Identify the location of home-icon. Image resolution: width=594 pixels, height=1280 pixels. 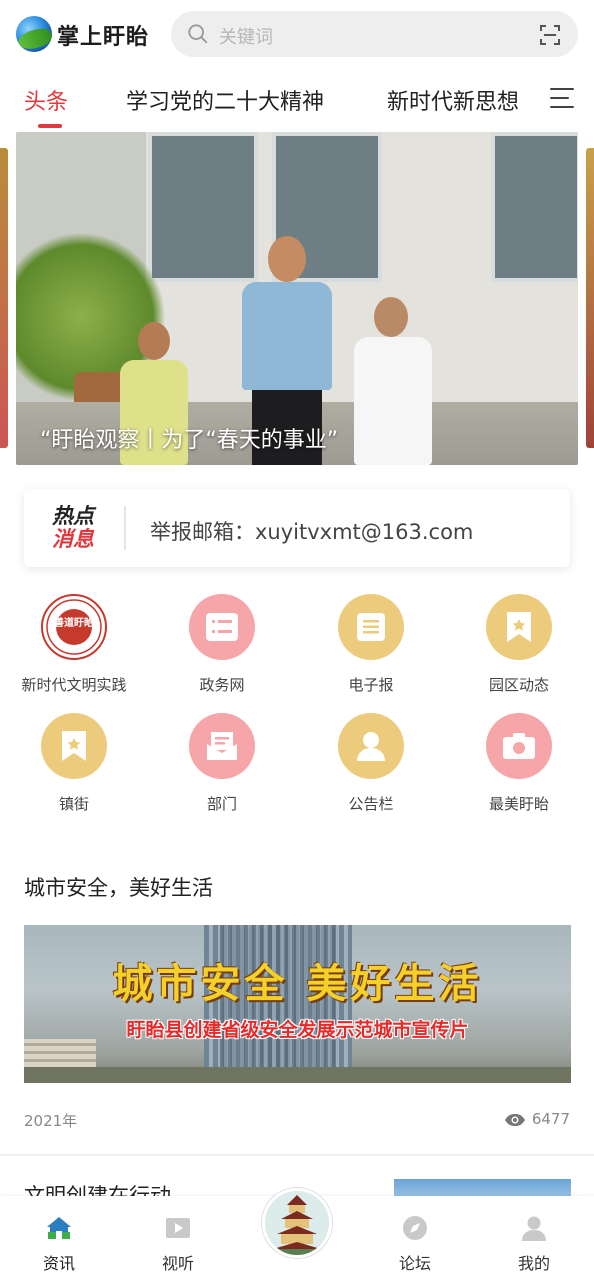
(59, 1228).